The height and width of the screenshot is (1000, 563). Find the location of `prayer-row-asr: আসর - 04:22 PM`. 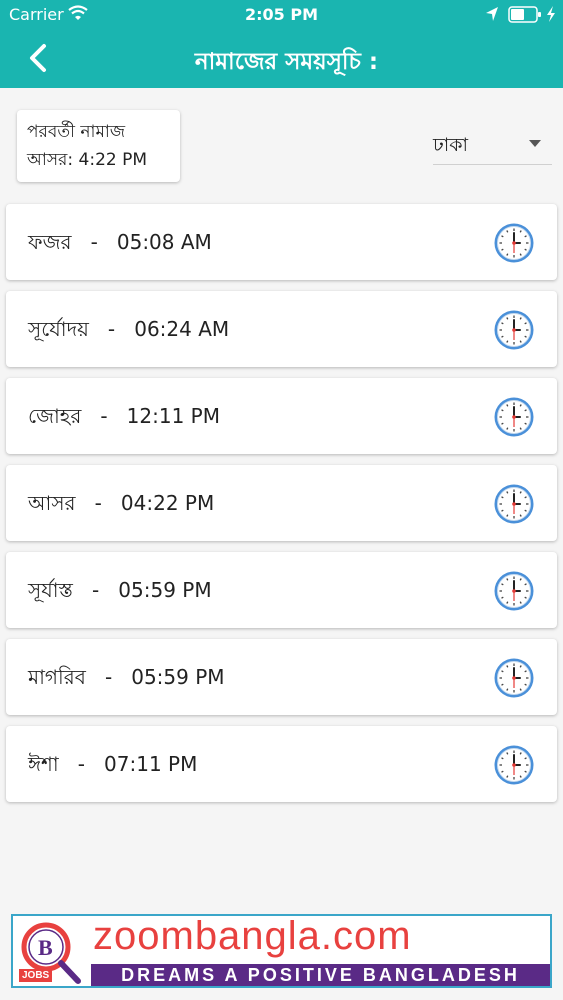

prayer-row-asr: আসর - 04:22 PM is located at coordinates (281, 503).